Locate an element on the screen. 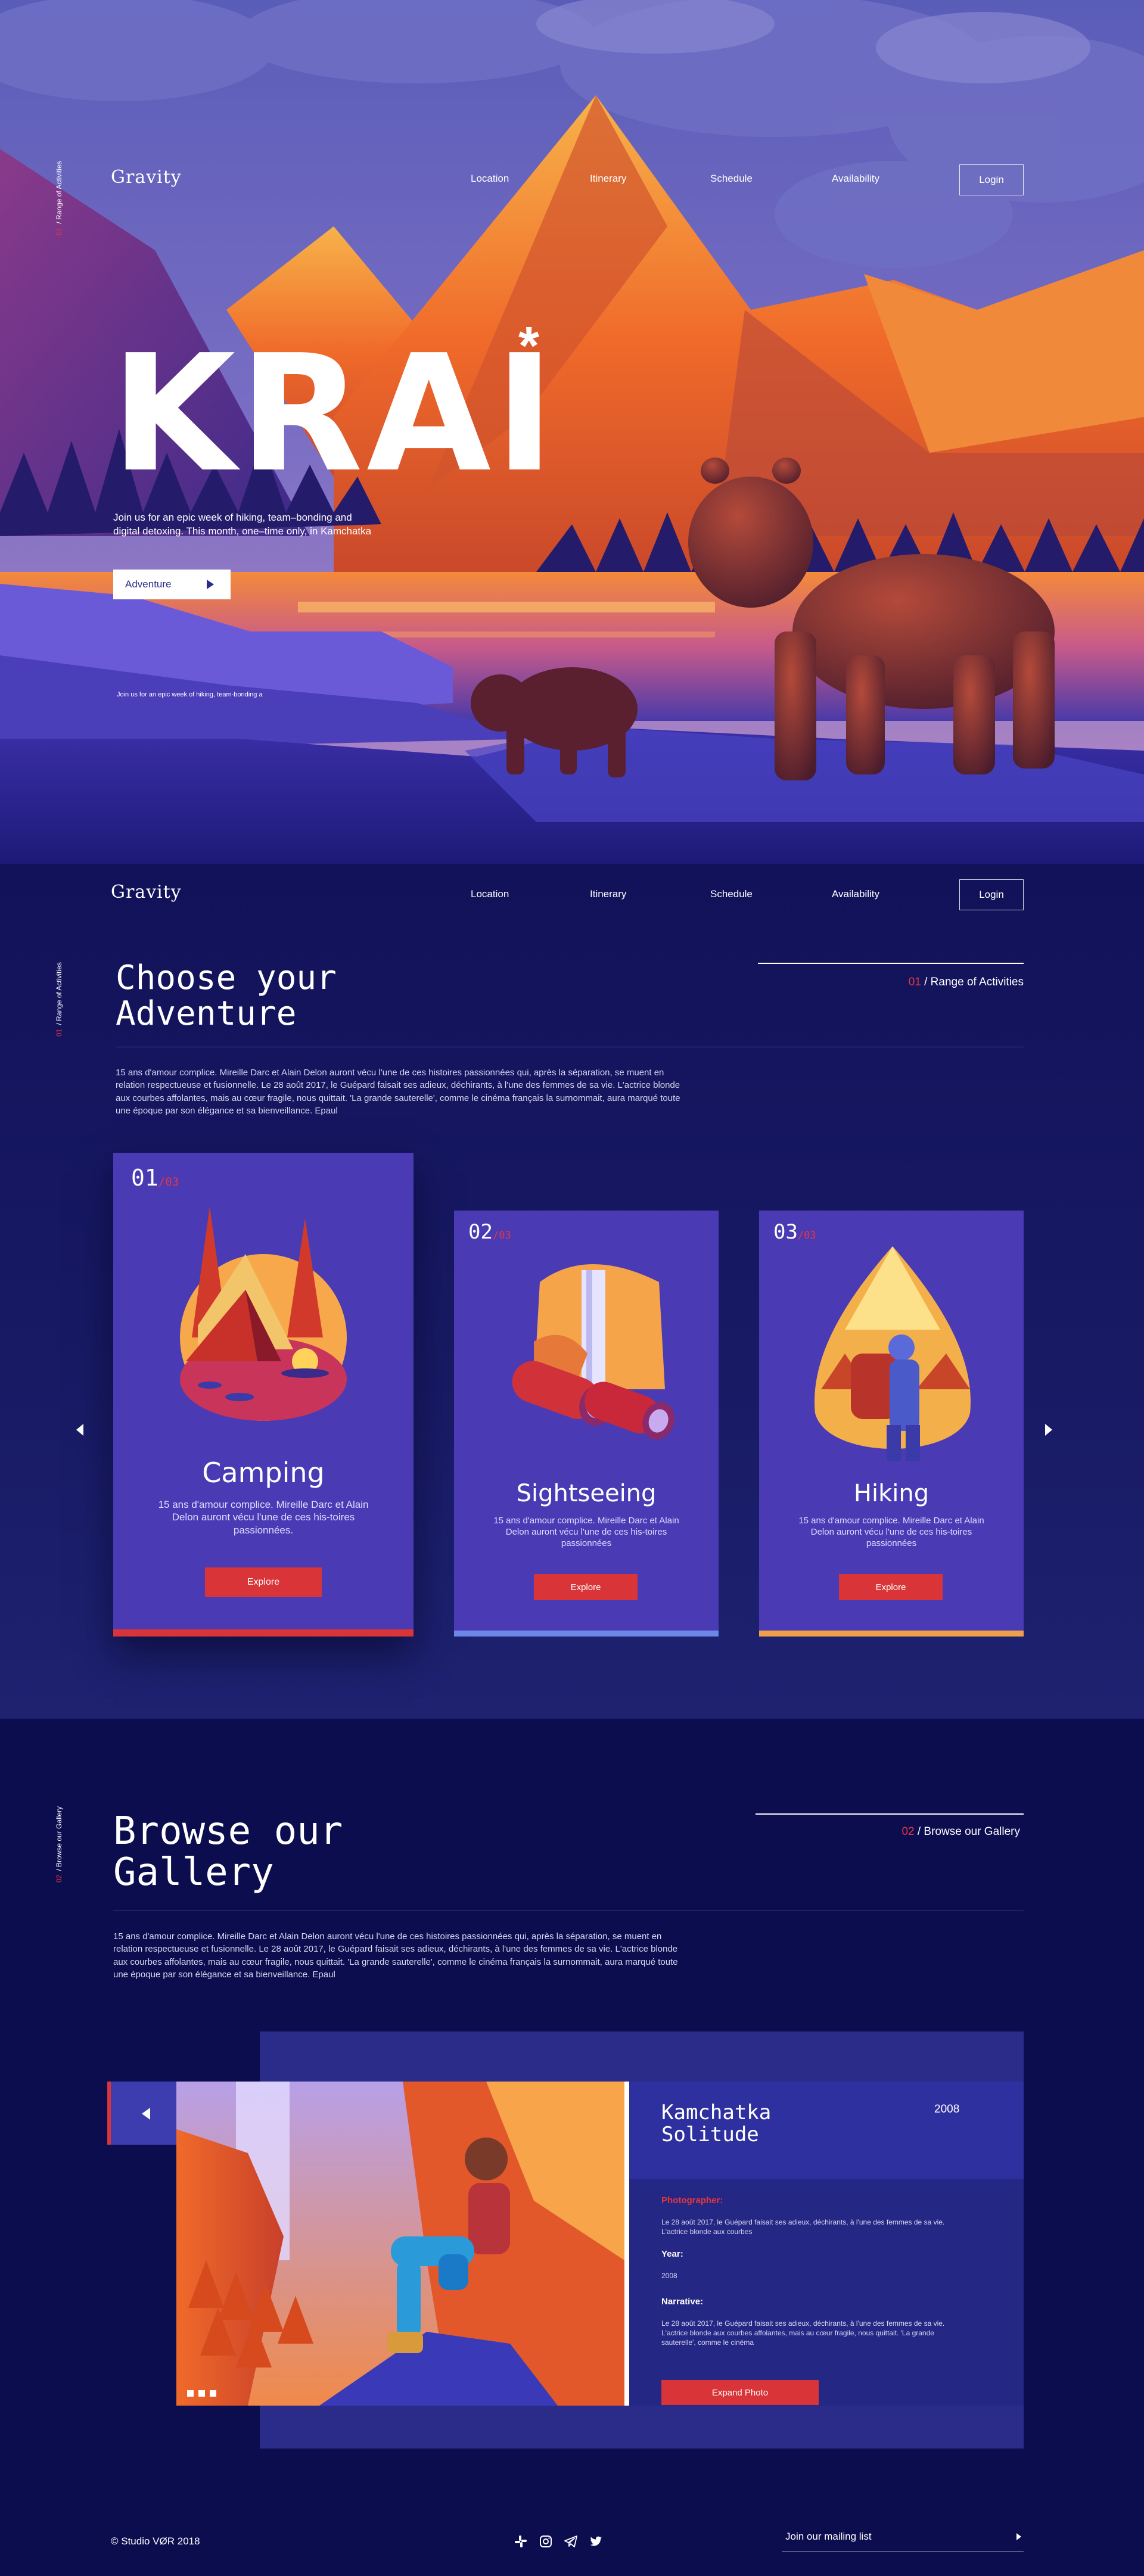 The height and width of the screenshot is (2576, 1144). nav-availability-secondary: Availability is located at coordinates (855, 894).